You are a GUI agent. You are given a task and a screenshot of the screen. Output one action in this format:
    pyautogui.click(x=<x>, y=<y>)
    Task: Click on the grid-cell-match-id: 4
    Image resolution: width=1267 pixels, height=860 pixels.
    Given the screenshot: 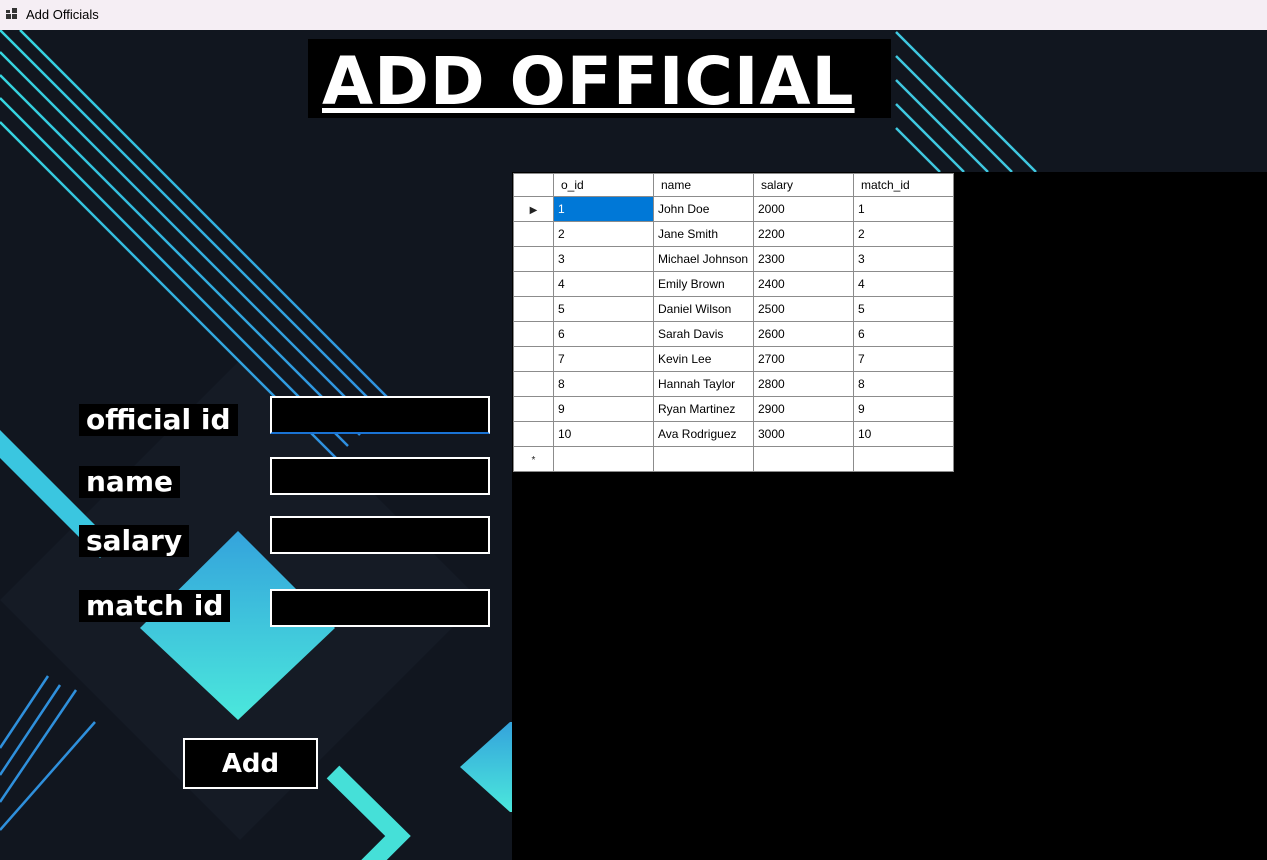 What is the action you would take?
    pyautogui.click(x=903, y=284)
    